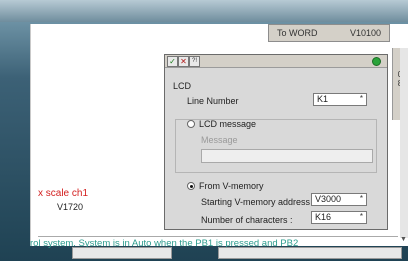 The width and height of the screenshot is (408, 261). Describe the element at coordinates (339, 217) in the screenshot. I see `num-chars-field: K16 *` at that location.